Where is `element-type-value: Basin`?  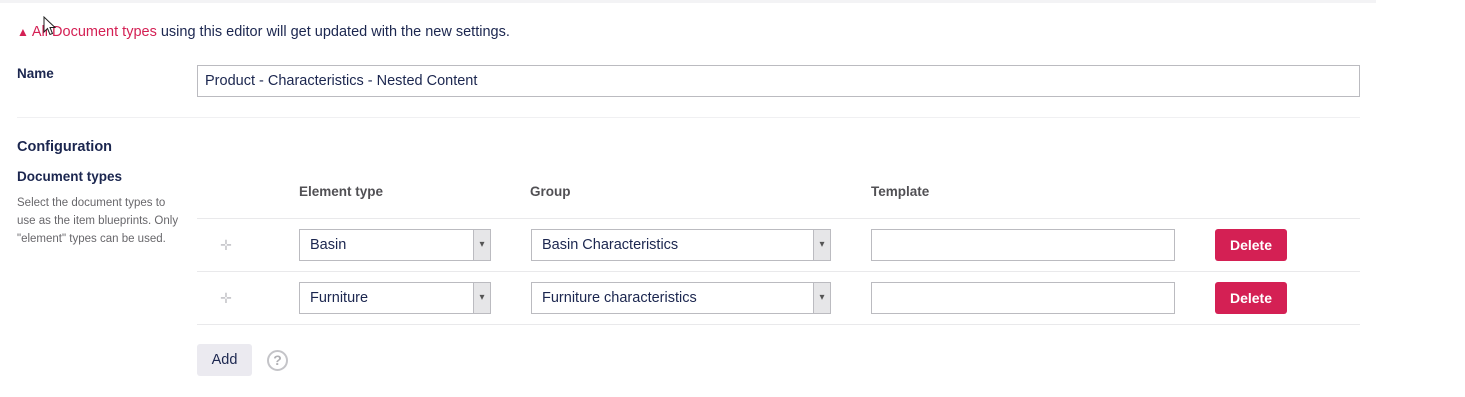
element-type-value: Basin is located at coordinates (328, 245).